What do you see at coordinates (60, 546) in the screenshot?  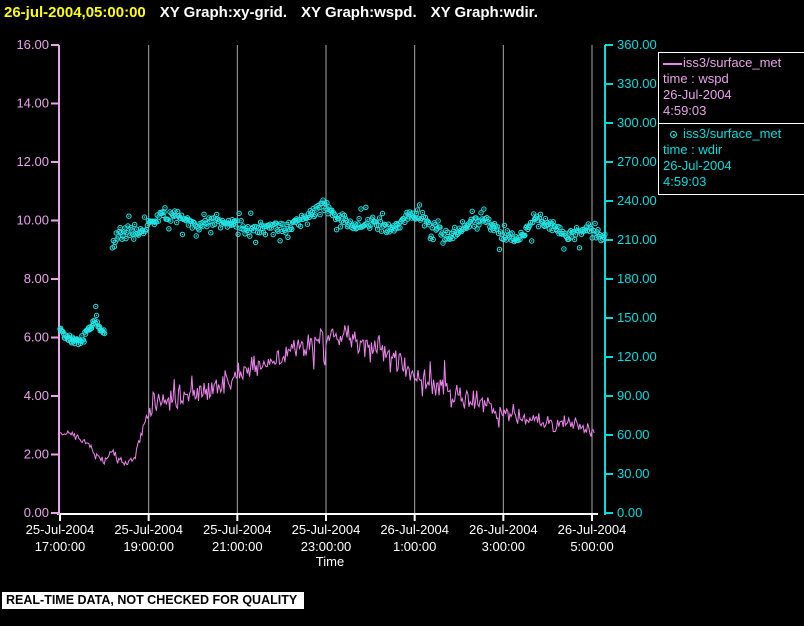 I see `svg-text: 17:00:00` at bounding box center [60, 546].